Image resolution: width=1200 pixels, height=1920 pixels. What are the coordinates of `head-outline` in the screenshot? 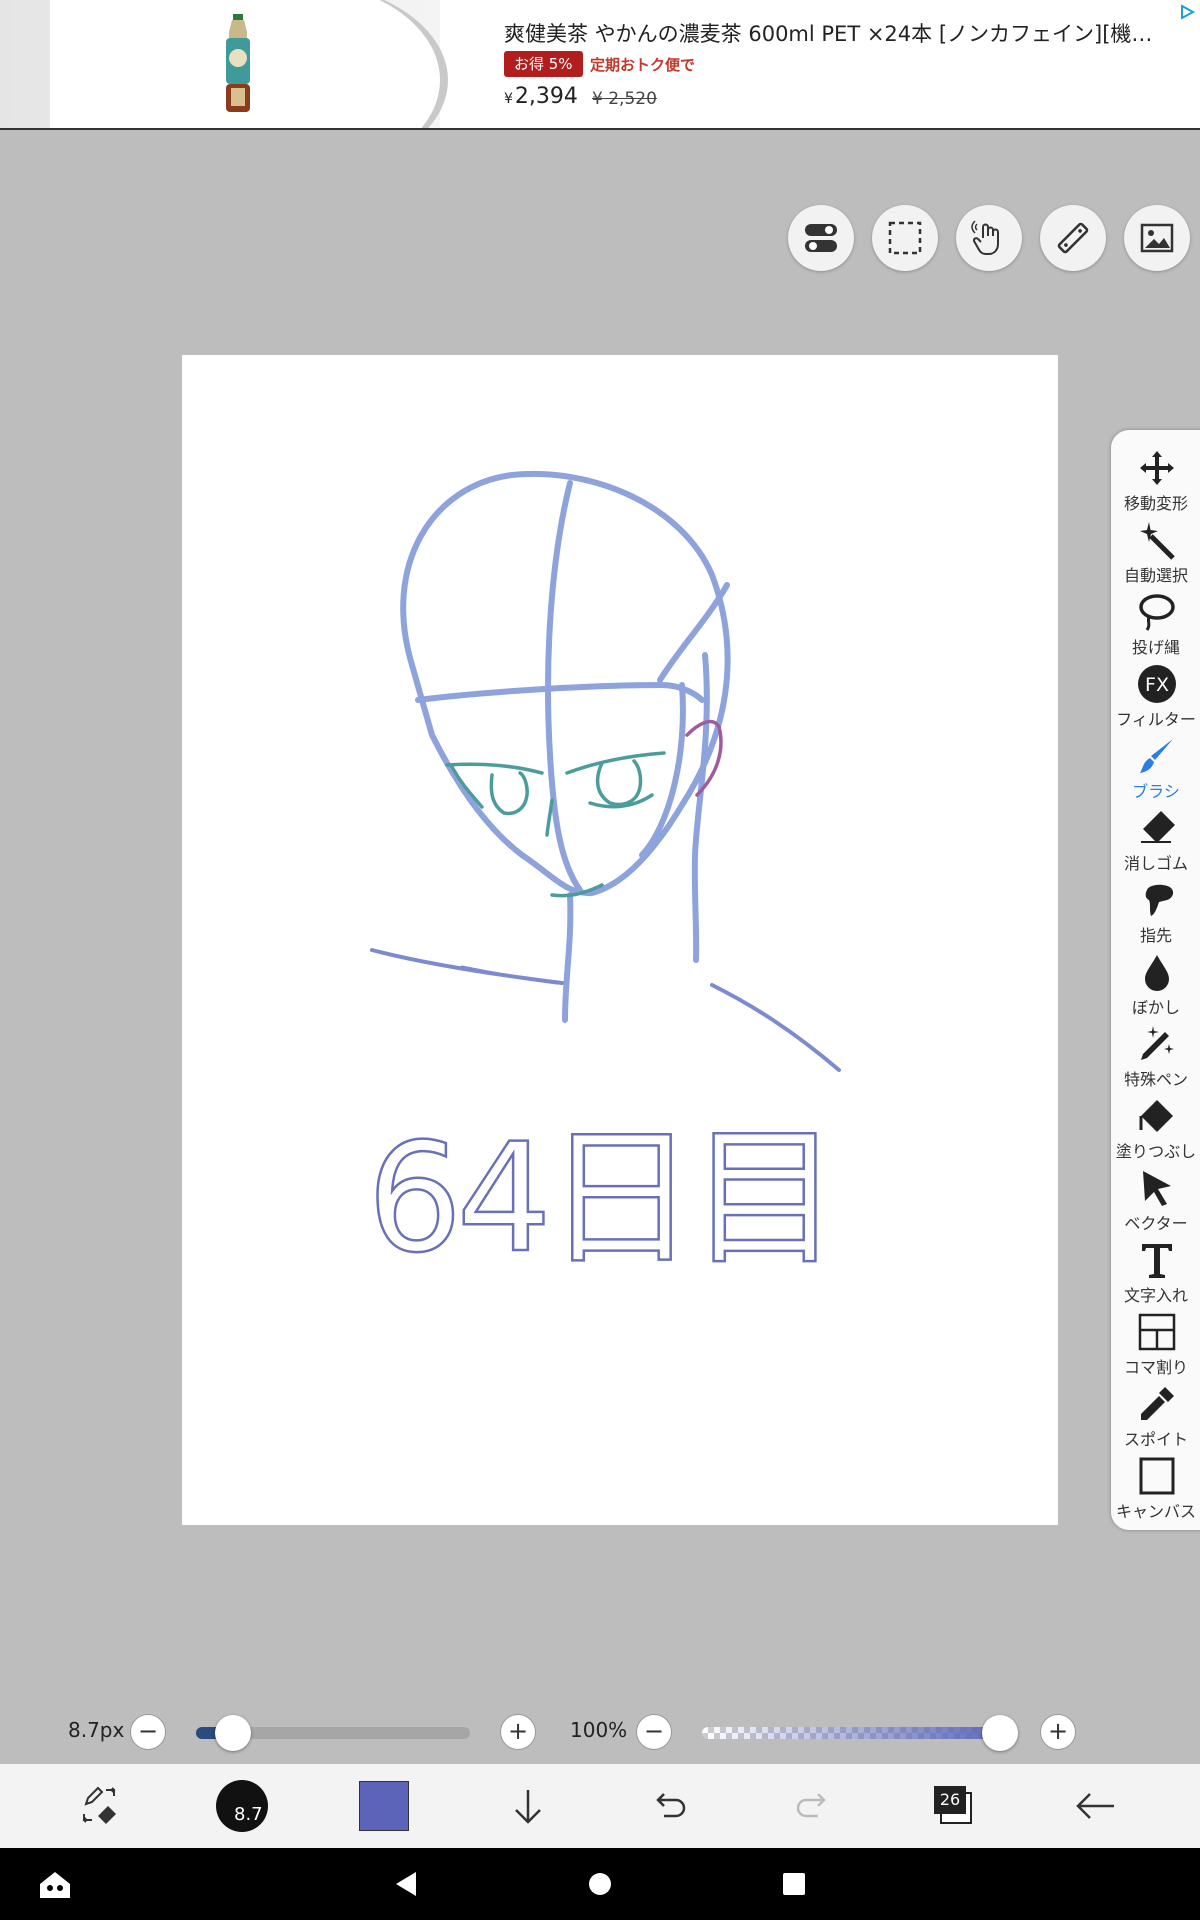 It's located at (565, 684).